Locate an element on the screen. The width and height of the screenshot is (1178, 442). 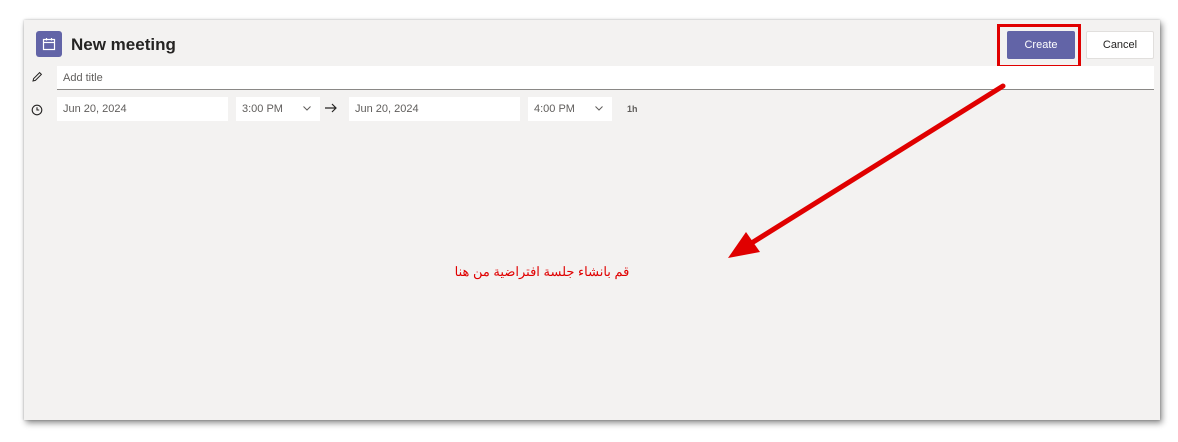
clock-icon is located at coordinates (37, 110).